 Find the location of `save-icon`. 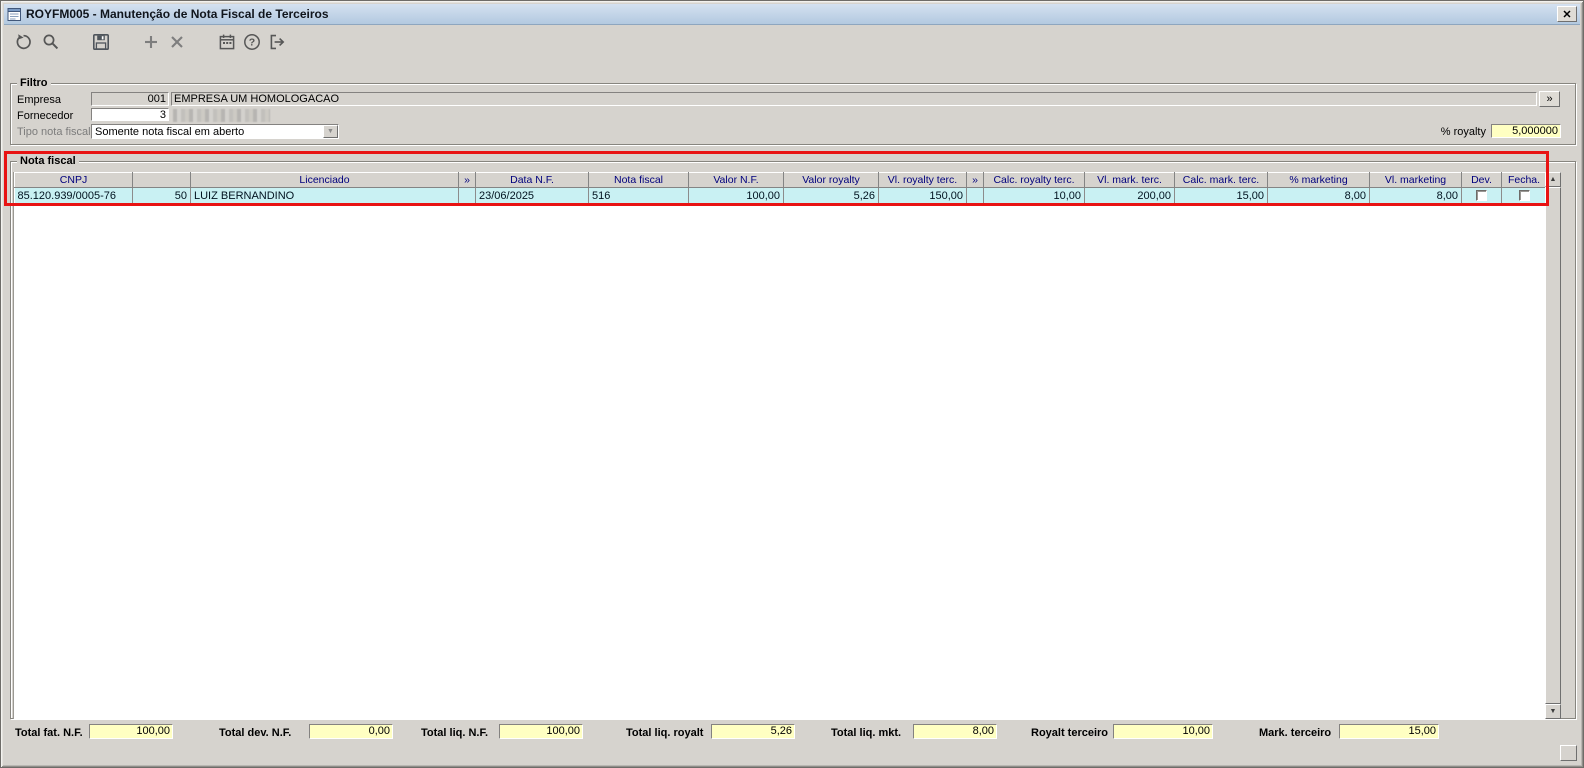

save-icon is located at coordinates (100, 41).